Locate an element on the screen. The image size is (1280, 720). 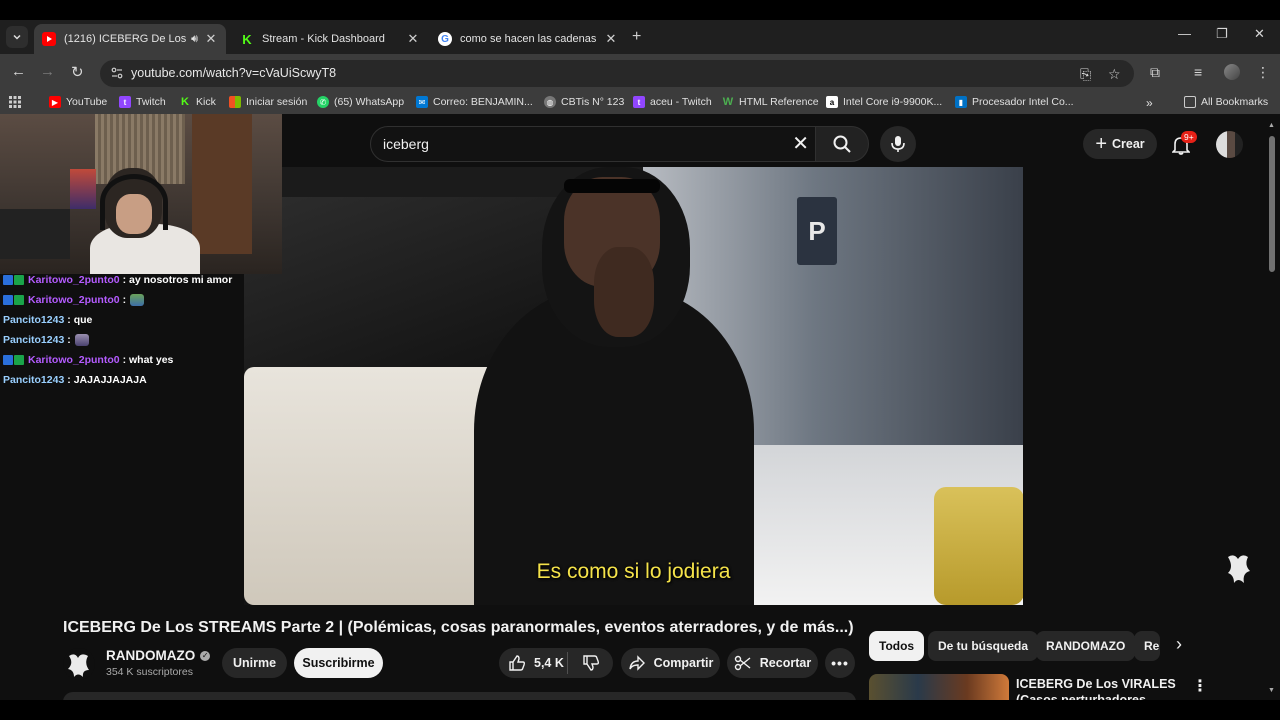
reload-icon: ↻ is located at coordinates (77, 72).